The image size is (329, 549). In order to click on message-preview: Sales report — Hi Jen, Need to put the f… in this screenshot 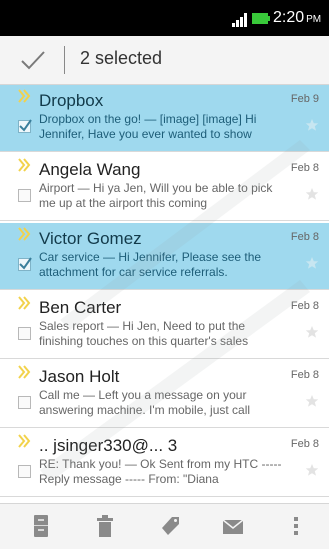, I will do `click(144, 333)`.